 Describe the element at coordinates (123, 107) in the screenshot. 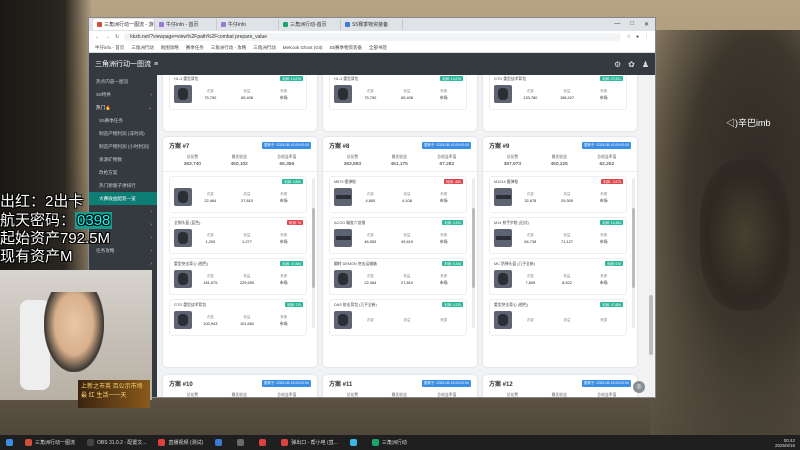

I see `sidebar-item: 热门🔥 ⌄` at that location.